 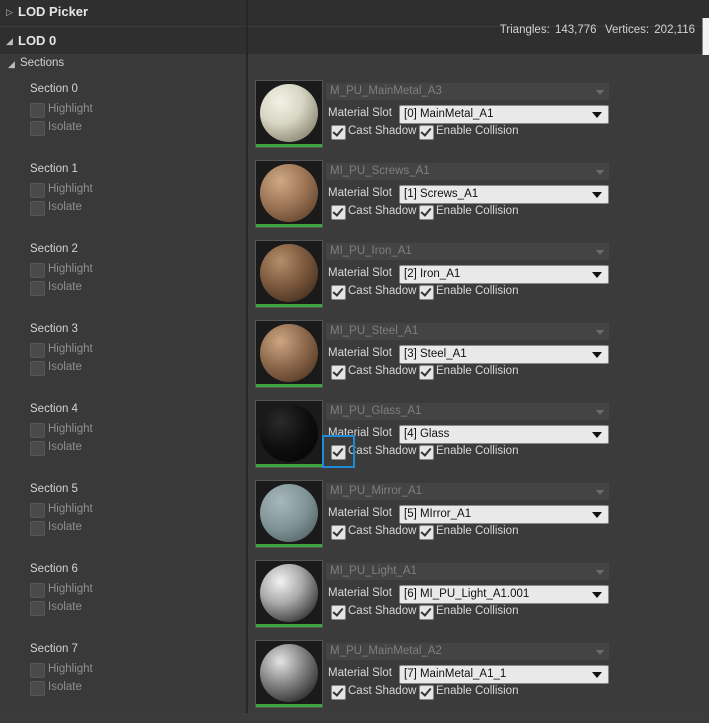 I want to click on sections-collapse-icon: ◢, so click(x=11, y=64).